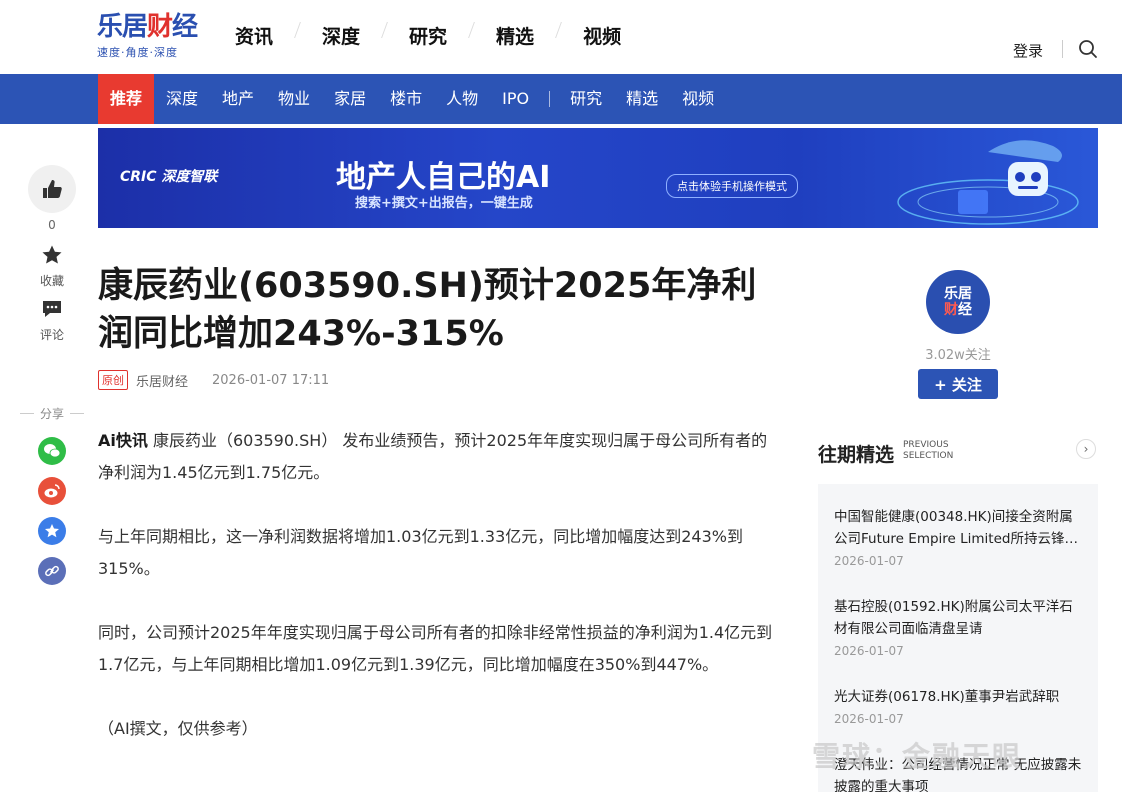  I want to click on banner-brand: CRIC 深度智联, so click(169, 177).